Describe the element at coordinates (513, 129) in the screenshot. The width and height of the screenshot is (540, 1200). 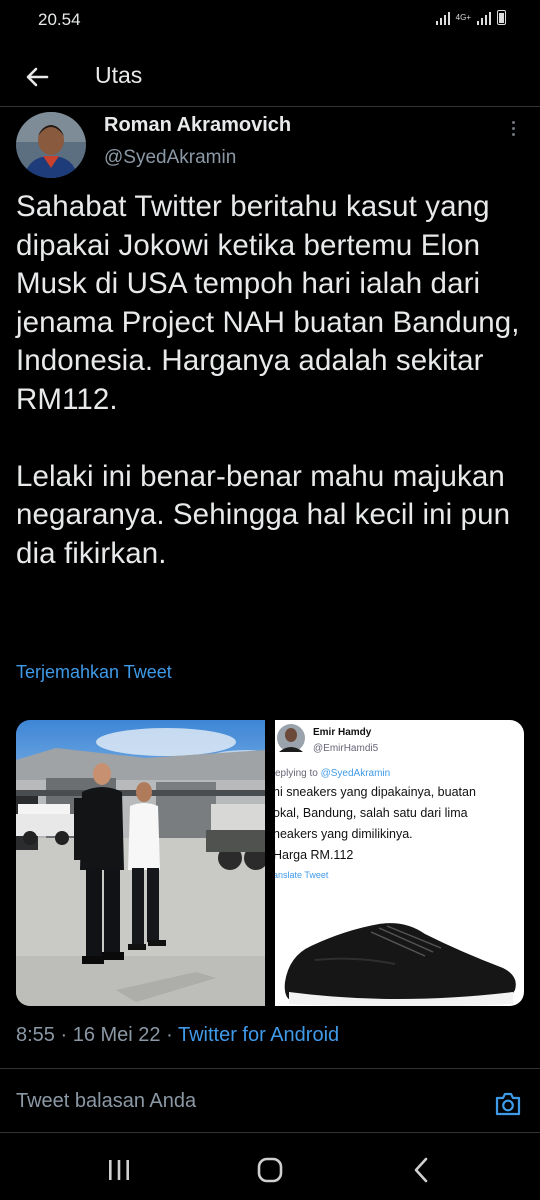
I see `more-options-icon` at that location.